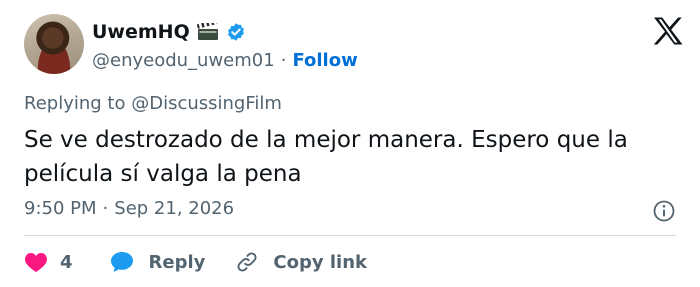 The width and height of the screenshot is (700, 287). I want to click on tweet-timestamp: 9:50 PM · Sep 21, 2026, so click(129, 208).